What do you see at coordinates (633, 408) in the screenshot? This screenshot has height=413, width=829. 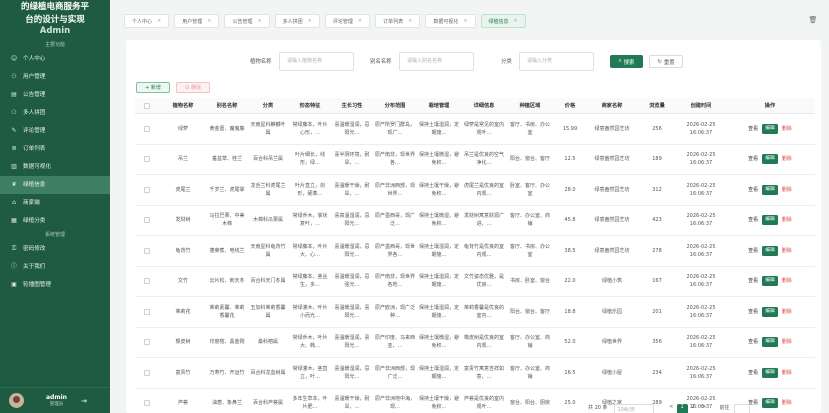 I see `page-size-select: 10条/页` at bounding box center [633, 408].